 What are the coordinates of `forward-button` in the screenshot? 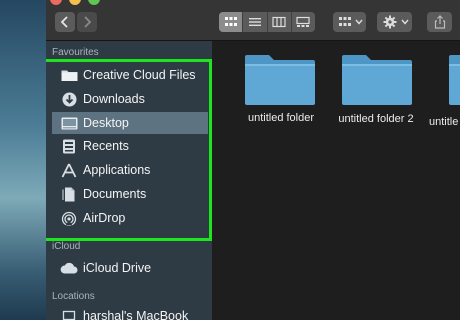 It's located at (87, 22).